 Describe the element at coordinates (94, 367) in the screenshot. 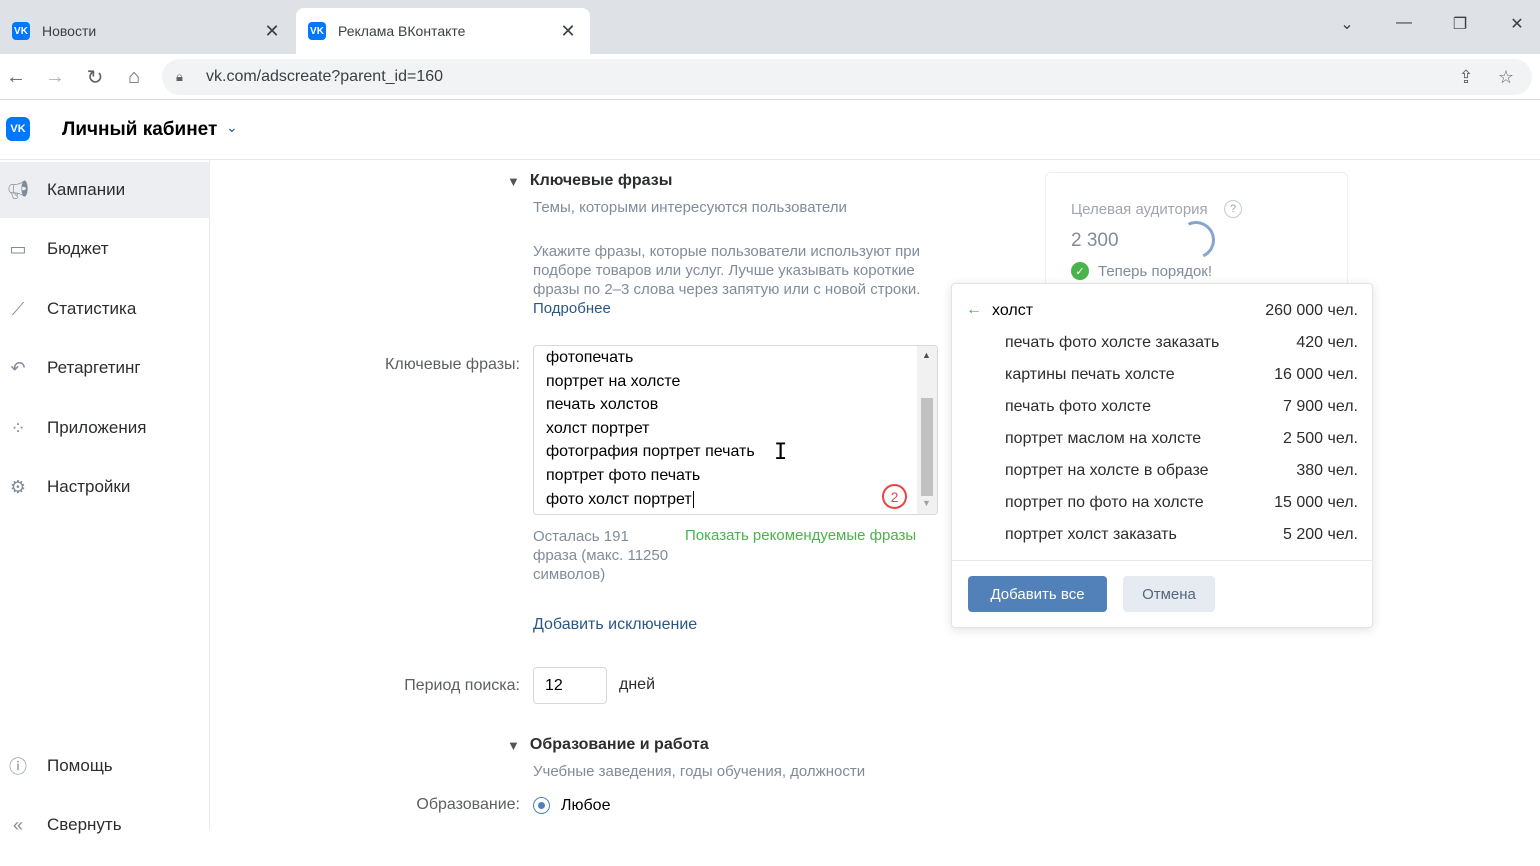

I see `sidebar-item-label: Ретаргетинг` at that location.